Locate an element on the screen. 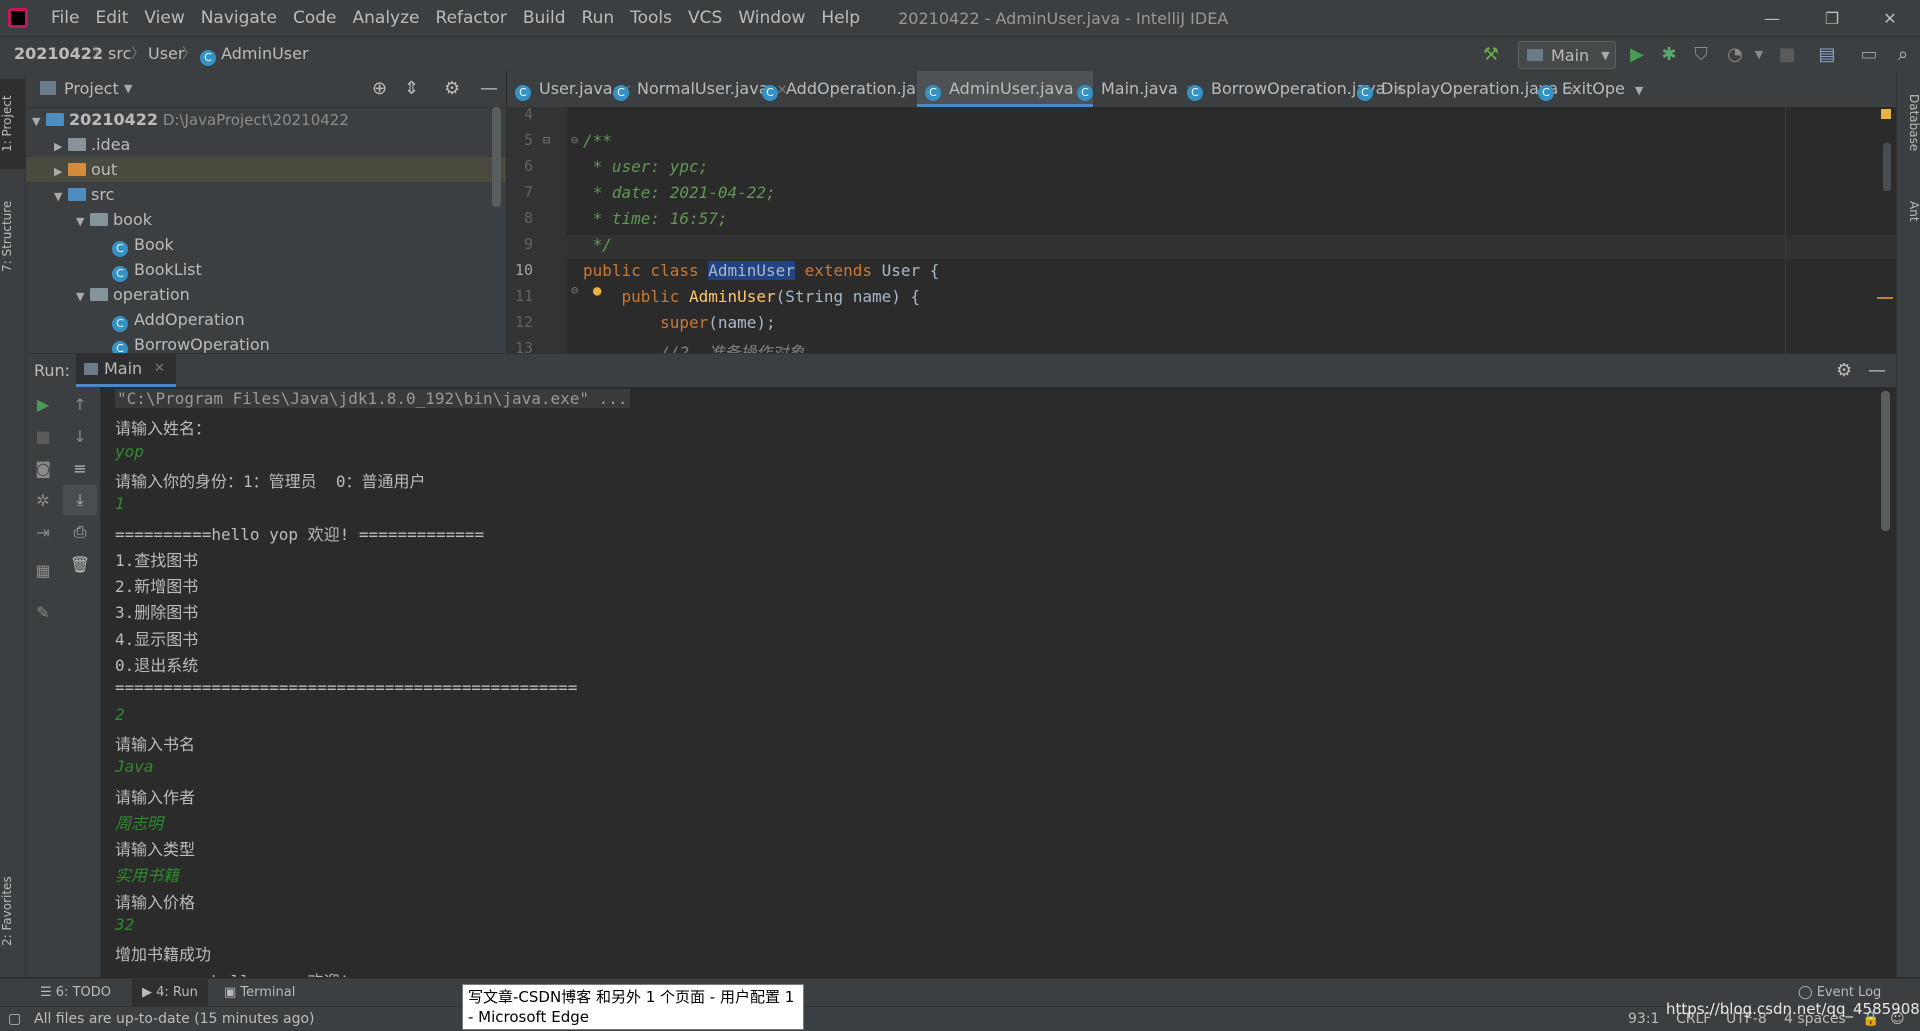 The image size is (1920, 1031). exit-icon: ⇥ is located at coordinates (43, 532).